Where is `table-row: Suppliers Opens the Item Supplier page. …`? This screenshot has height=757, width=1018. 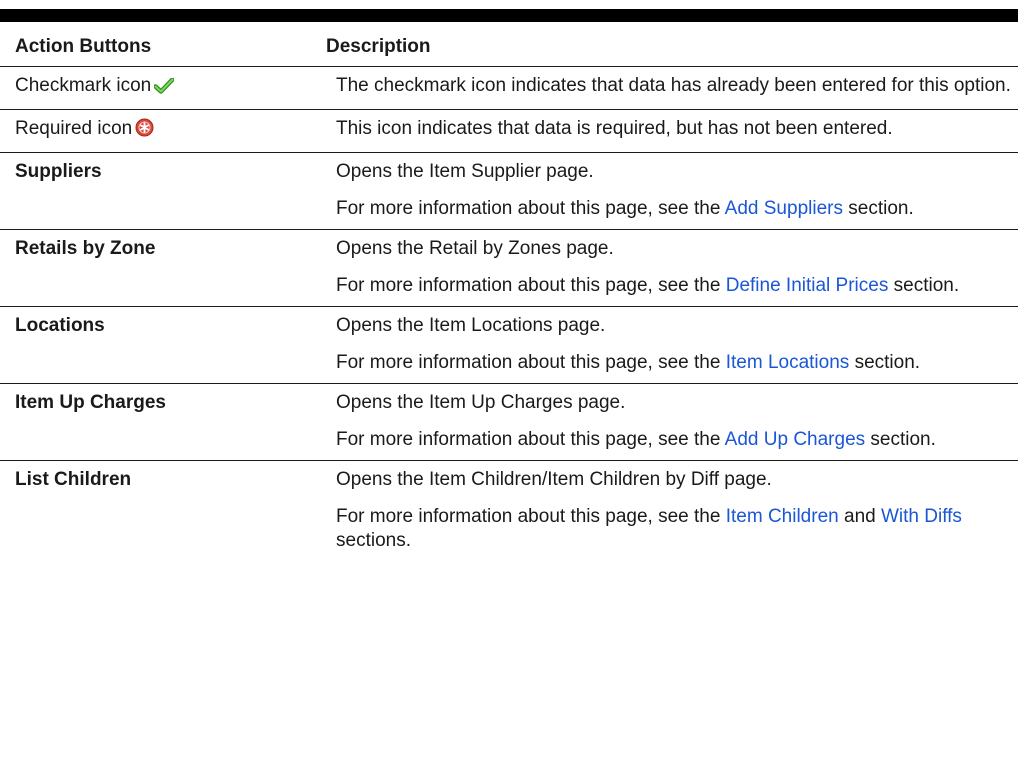 table-row: Suppliers Opens the Item Supplier page. … is located at coordinates (509, 191).